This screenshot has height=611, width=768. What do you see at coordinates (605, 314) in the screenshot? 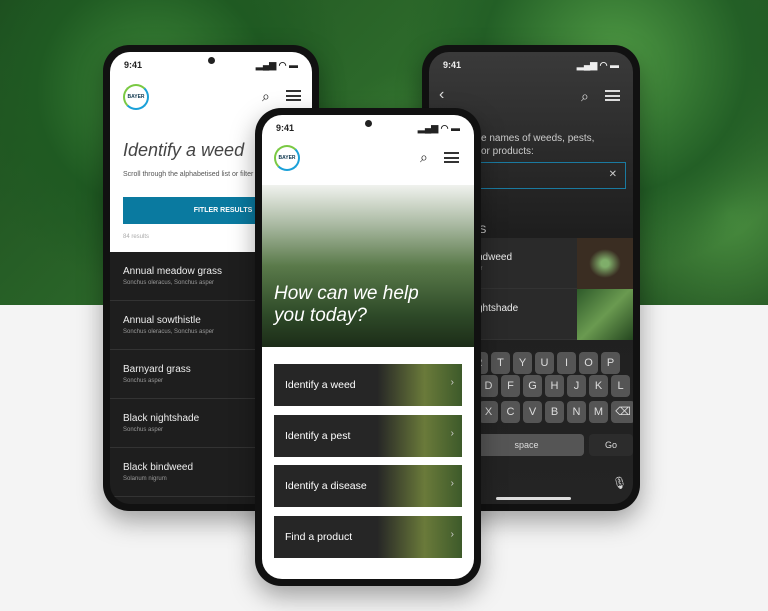
I see `nightshade-thumbnail` at bounding box center [605, 314].